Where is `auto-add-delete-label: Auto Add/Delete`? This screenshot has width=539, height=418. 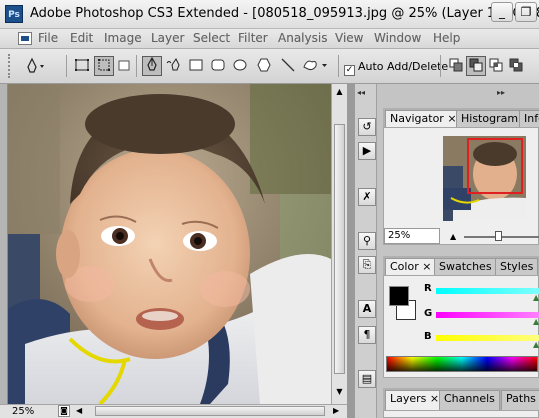
auto-add-delete-label: Auto Add/Delete is located at coordinates (403, 66).